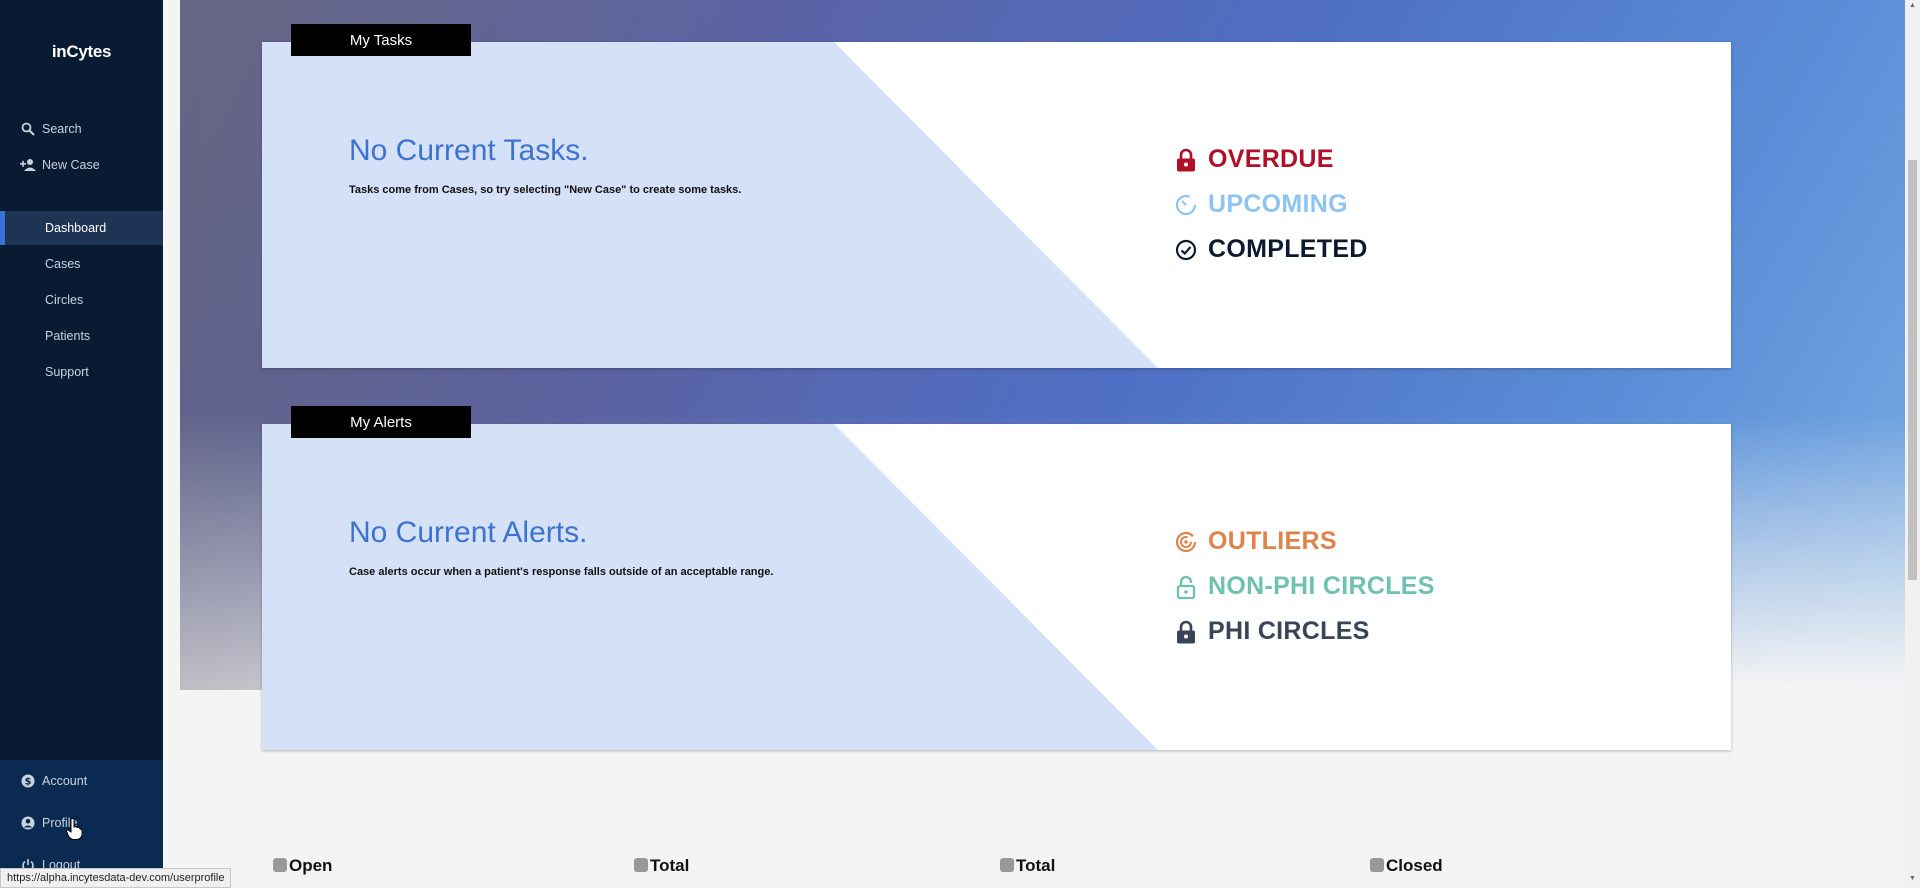 The height and width of the screenshot is (888, 1920). What do you see at coordinates (63, 264) in the screenshot?
I see `sidebar-item-label: Cases` at bounding box center [63, 264].